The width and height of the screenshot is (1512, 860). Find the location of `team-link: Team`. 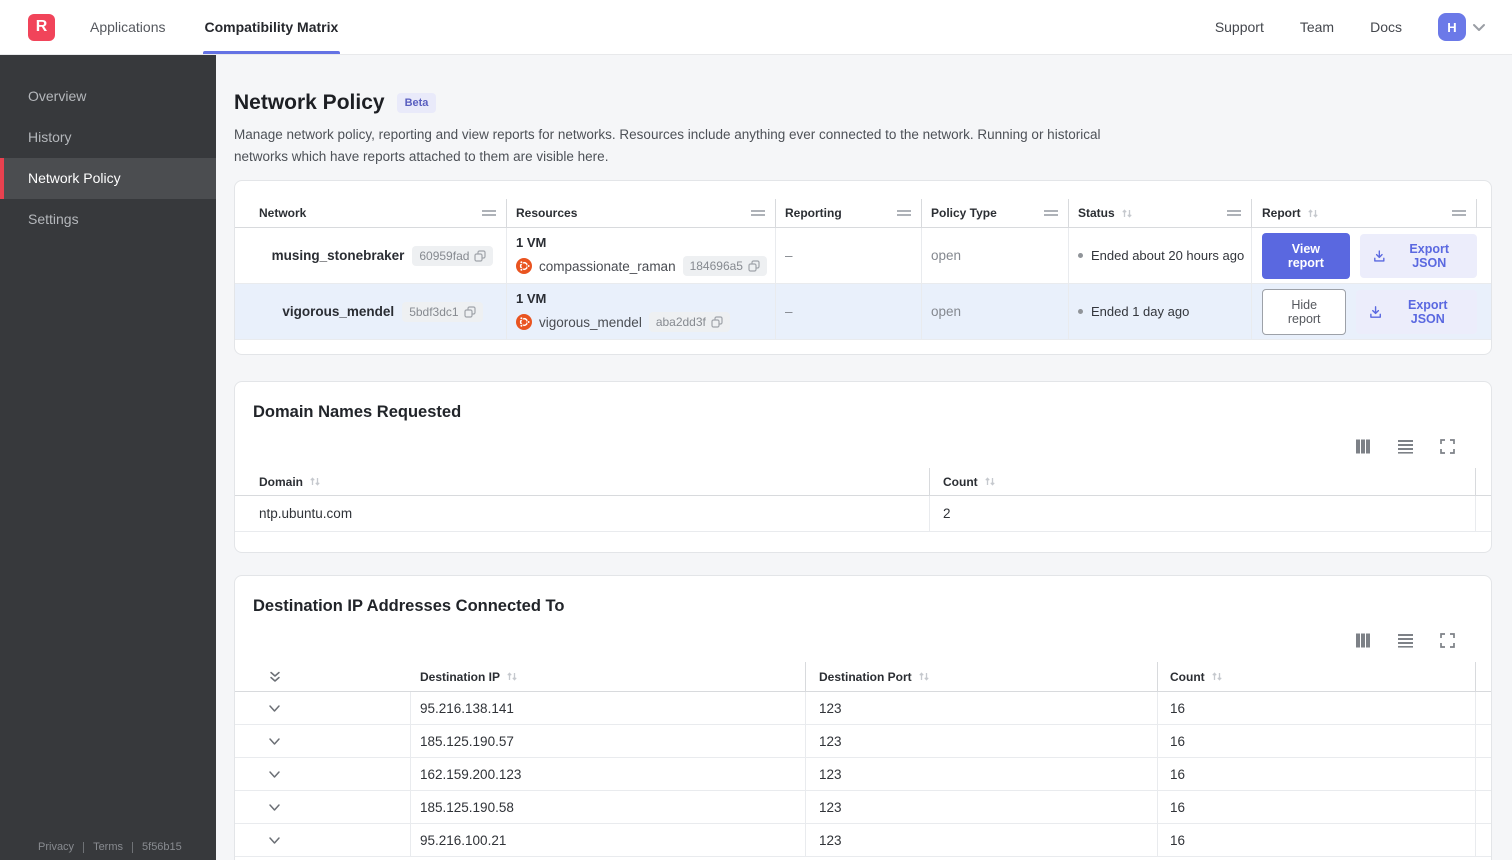

team-link: Team is located at coordinates (1317, 27).